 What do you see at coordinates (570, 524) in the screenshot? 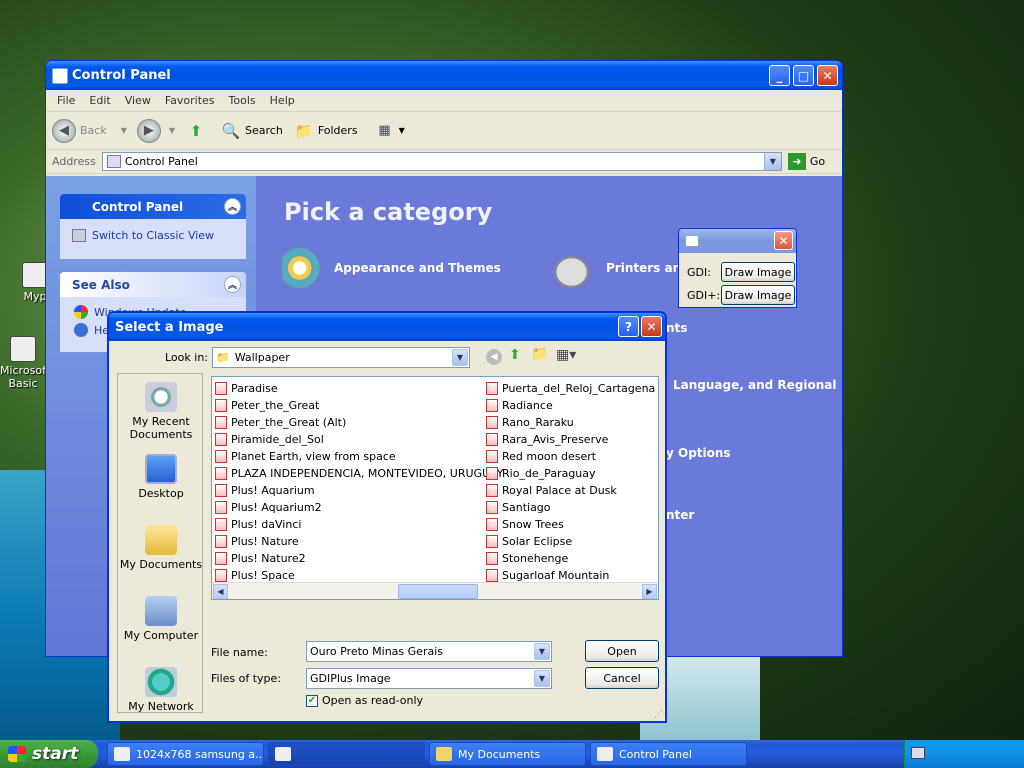
I see `file-item: Snow Trees` at bounding box center [570, 524].